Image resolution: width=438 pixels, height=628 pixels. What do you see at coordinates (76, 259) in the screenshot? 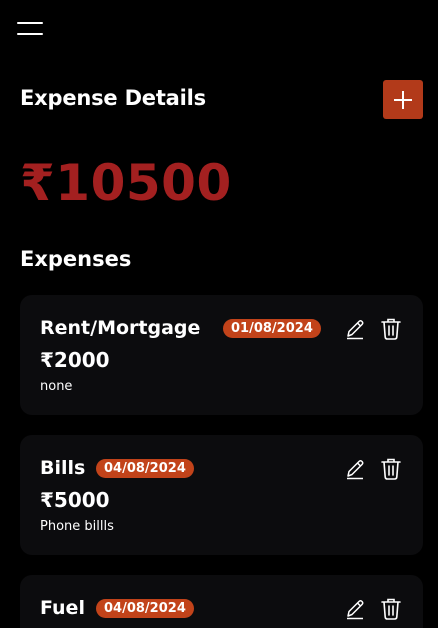
I see `expenses-heading: Expenses` at bounding box center [76, 259].